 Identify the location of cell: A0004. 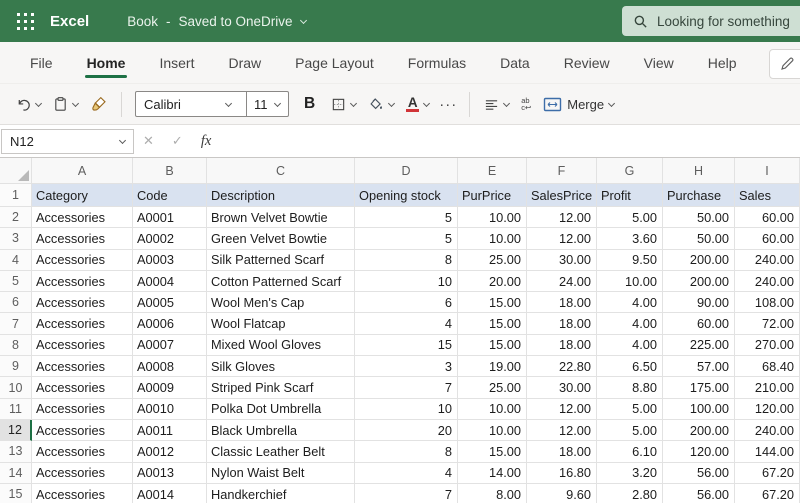
(170, 281).